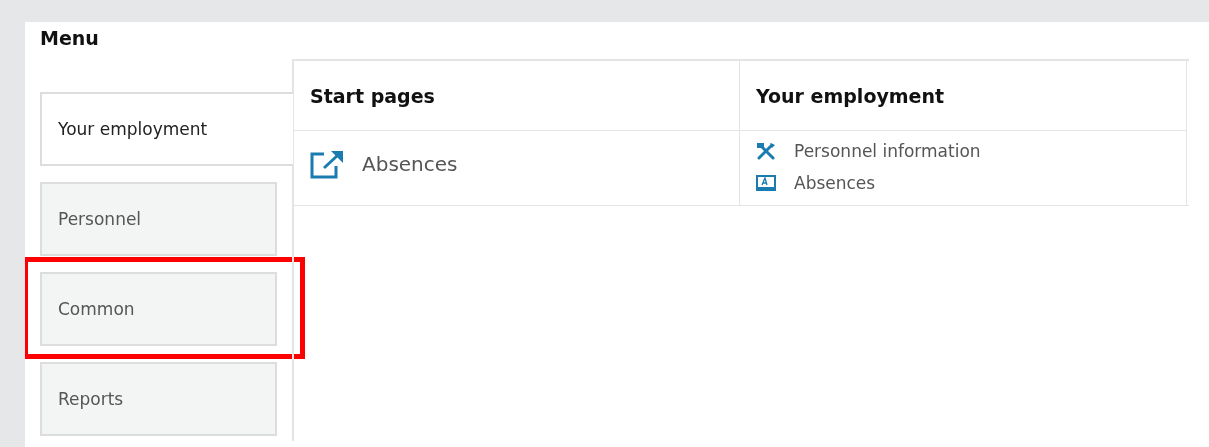  What do you see at coordinates (516, 96) in the screenshot?
I see `column-heading: Start pages` at bounding box center [516, 96].